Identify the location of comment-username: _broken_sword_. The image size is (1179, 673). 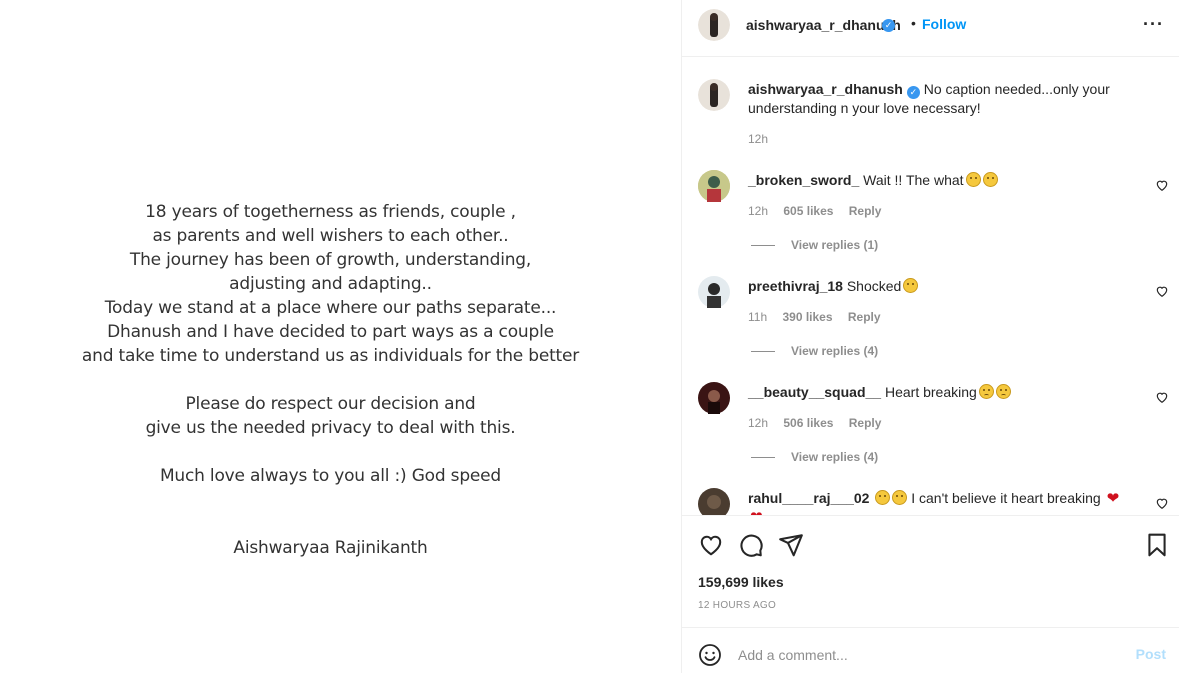
(803, 180).